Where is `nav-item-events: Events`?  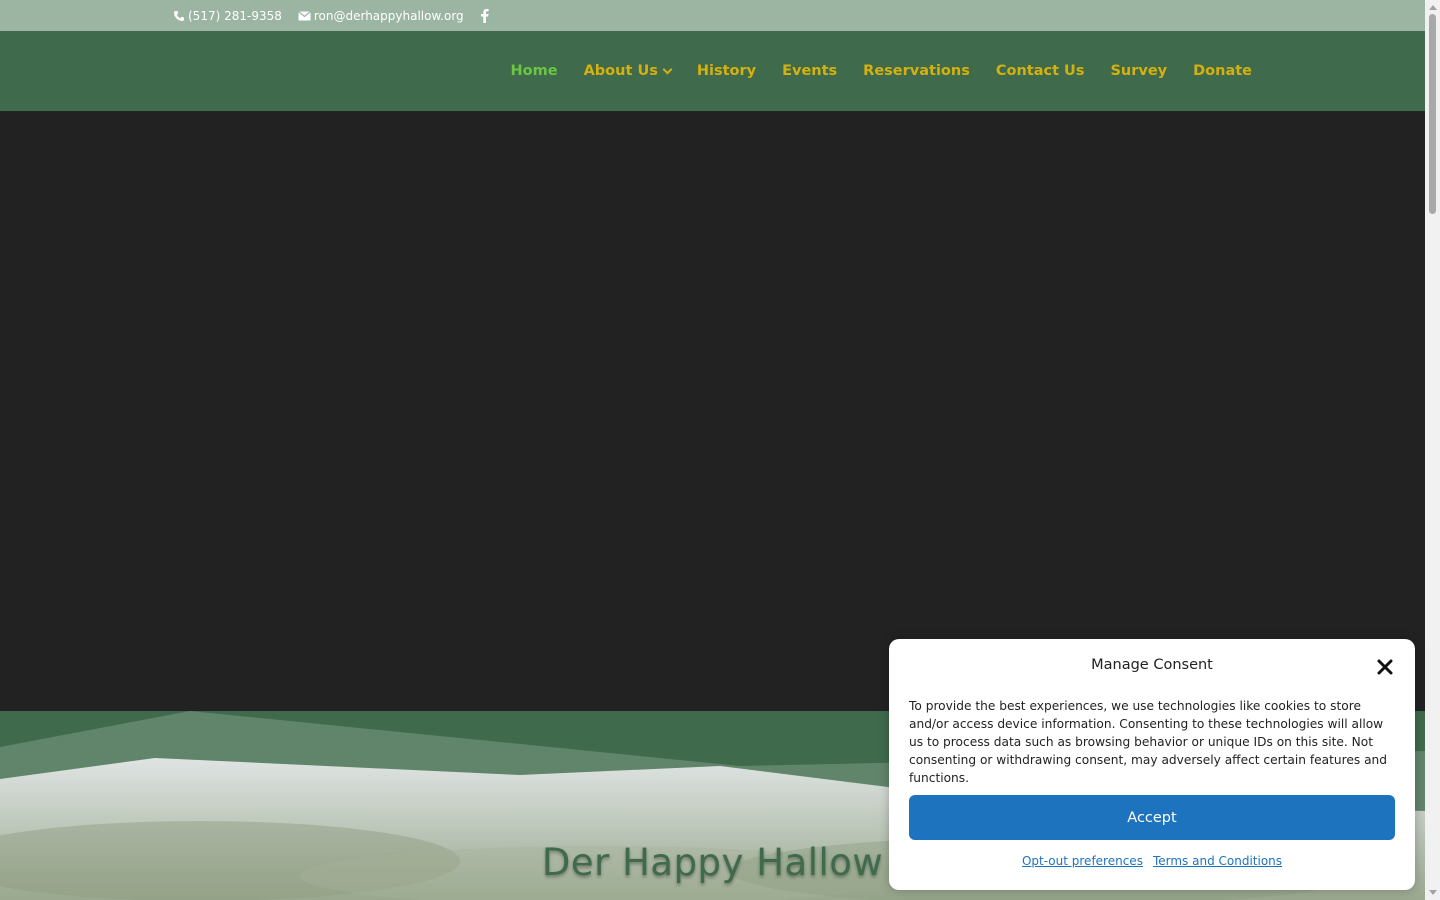 nav-item-events: Events is located at coordinates (809, 71).